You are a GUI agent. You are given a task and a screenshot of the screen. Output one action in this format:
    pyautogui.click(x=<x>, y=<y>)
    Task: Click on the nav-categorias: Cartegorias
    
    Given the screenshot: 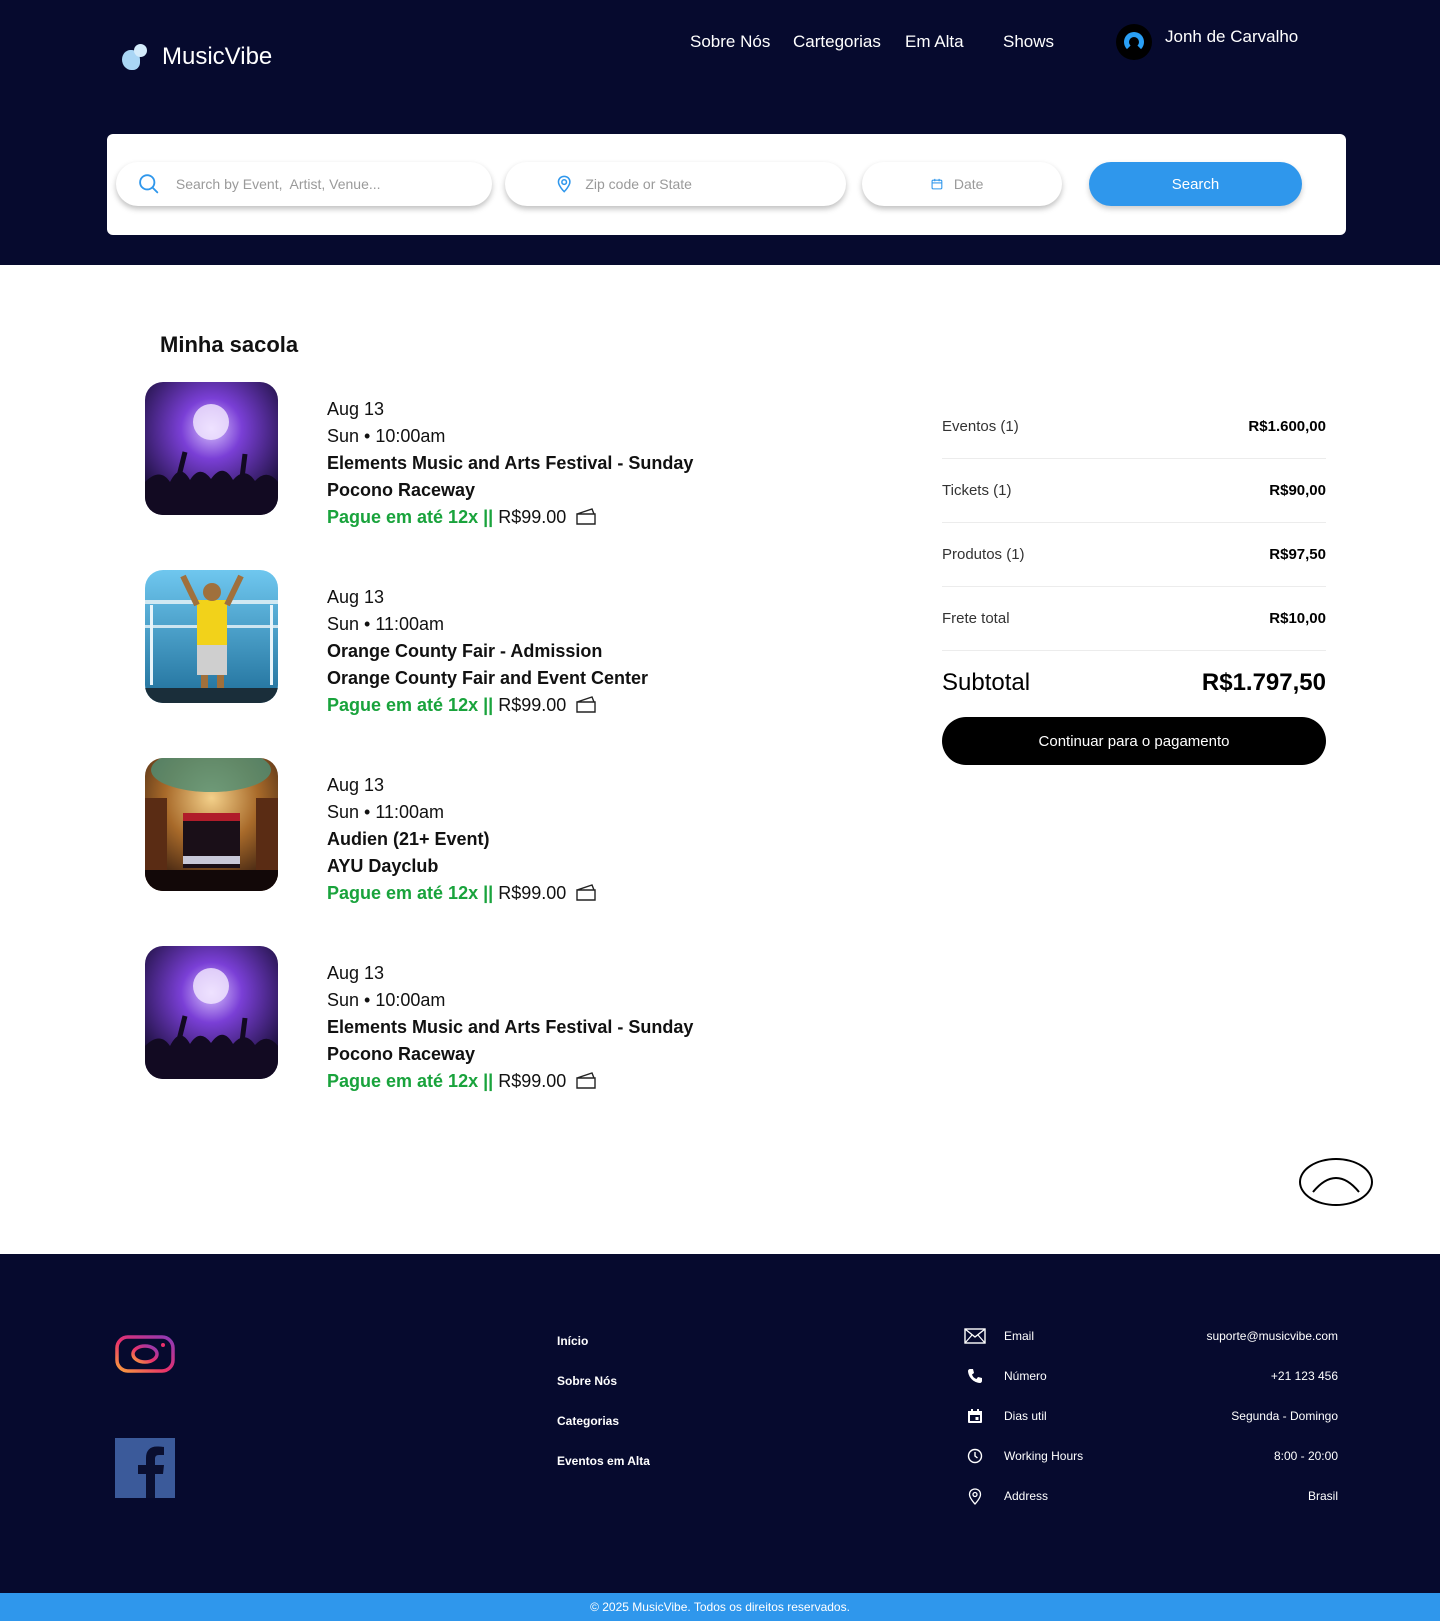 What is the action you would take?
    pyautogui.click(x=837, y=42)
    